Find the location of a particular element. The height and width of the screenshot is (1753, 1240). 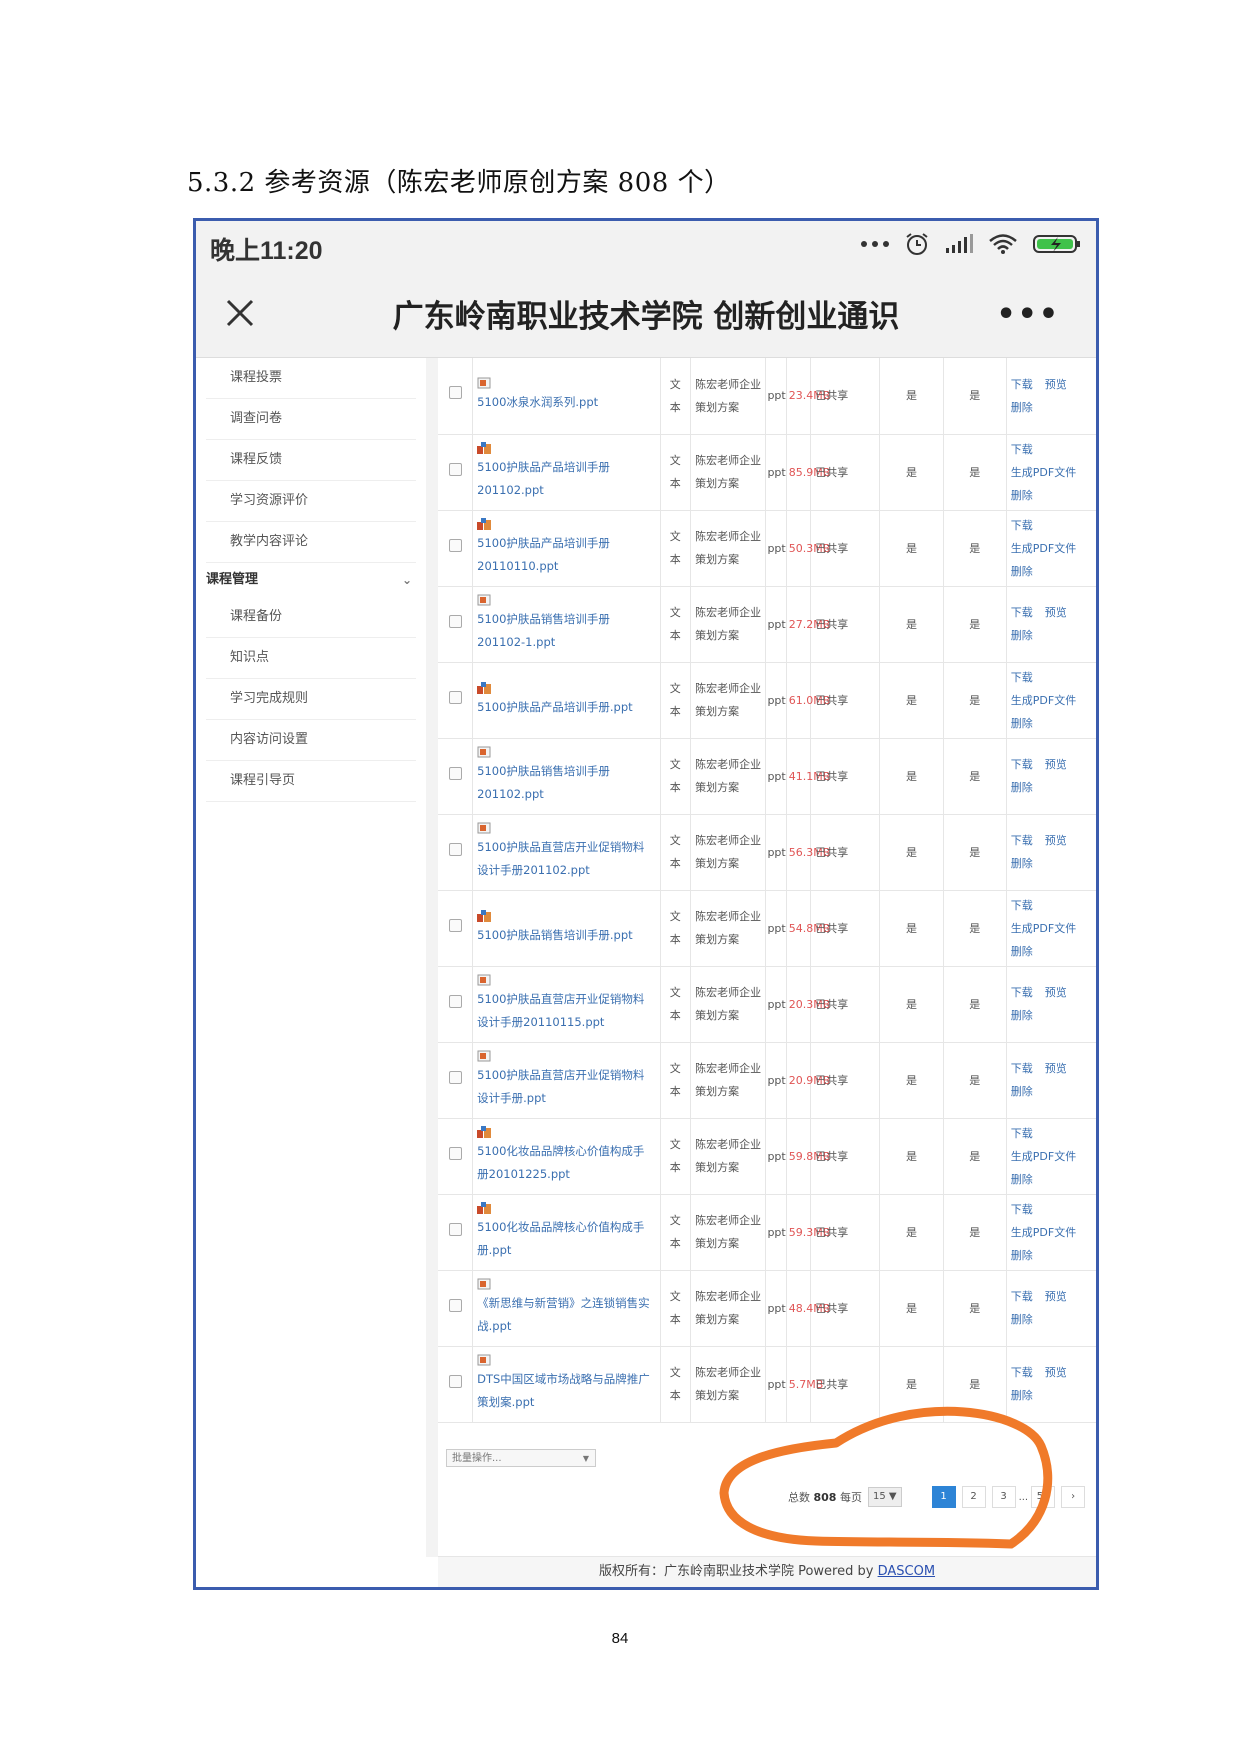

sidebar-item: 知识点 is located at coordinates (311, 658).